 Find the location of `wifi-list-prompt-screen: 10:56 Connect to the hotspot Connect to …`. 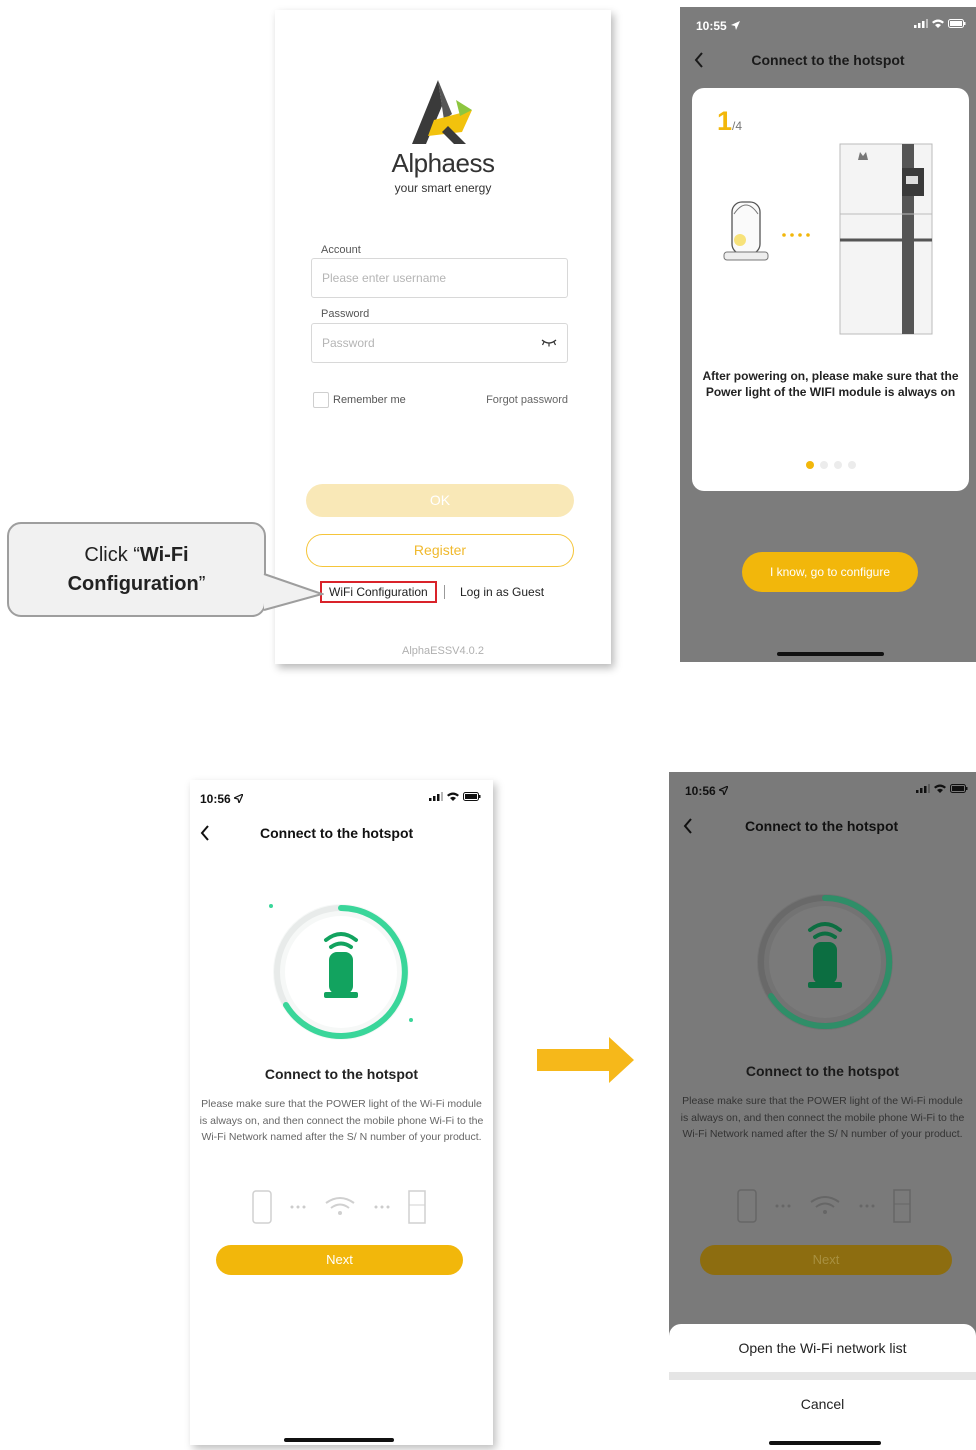

wifi-list-prompt-screen: 10:56 Connect to the hotspot Connect to … is located at coordinates (822, 1111).